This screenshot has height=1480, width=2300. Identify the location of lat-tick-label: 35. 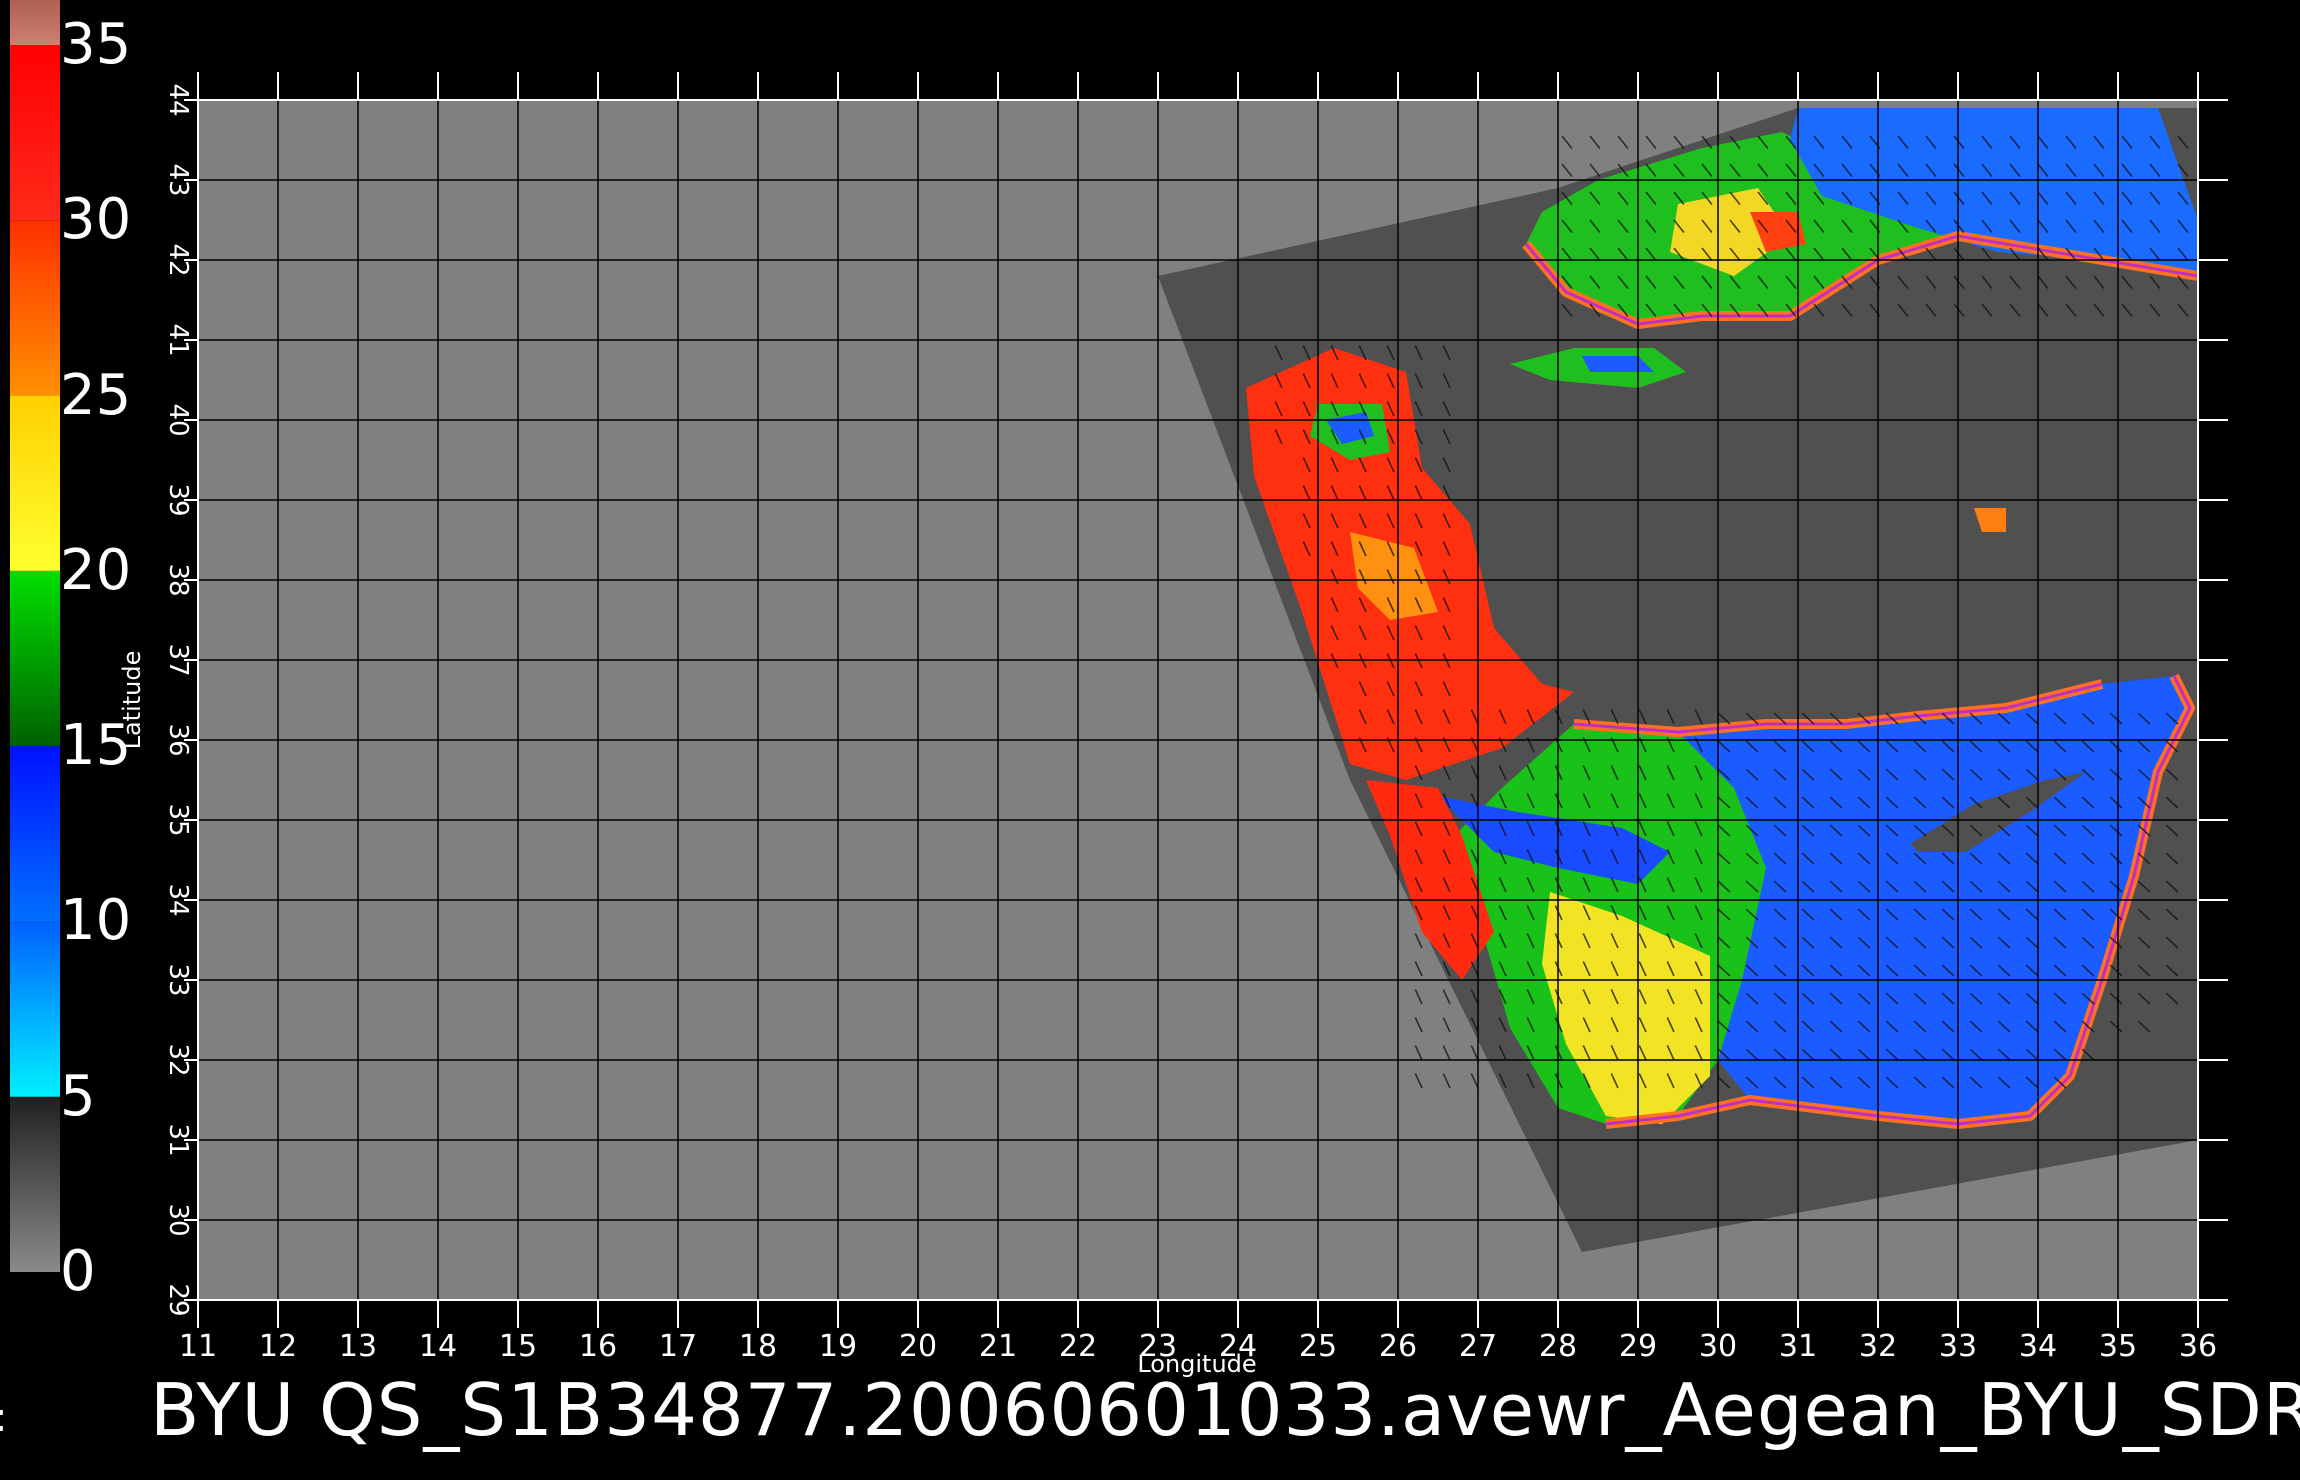
(178, 819).